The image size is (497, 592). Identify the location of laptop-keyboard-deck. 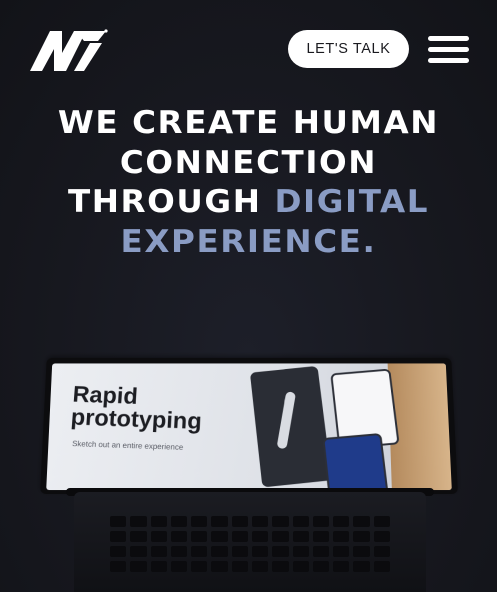
(250, 542).